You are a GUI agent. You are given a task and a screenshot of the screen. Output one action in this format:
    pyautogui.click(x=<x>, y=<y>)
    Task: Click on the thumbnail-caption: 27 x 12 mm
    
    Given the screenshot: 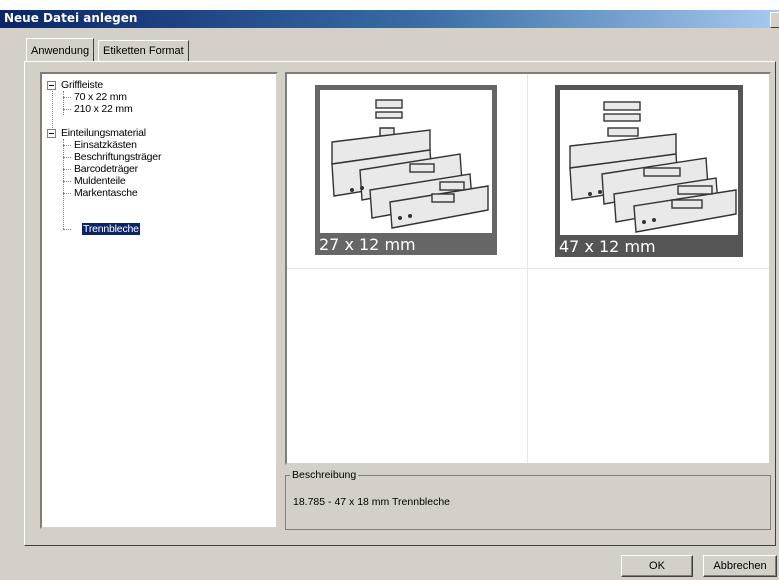 What is the action you would take?
    pyautogui.click(x=367, y=244)
    